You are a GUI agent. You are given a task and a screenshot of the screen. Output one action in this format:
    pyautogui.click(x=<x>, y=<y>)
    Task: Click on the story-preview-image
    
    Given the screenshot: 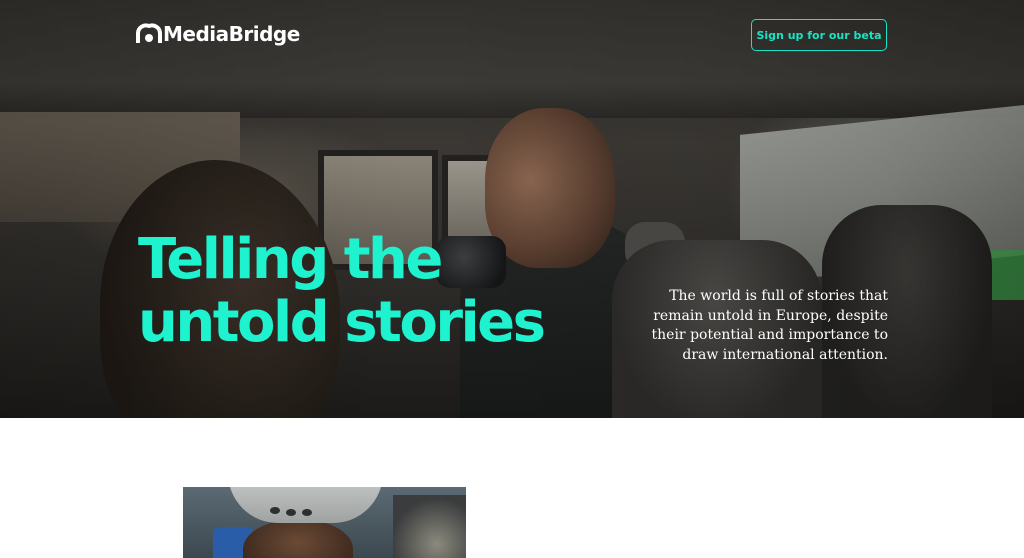 What is the action you would take?
    pyautogui.click(x=324, y=522)
    